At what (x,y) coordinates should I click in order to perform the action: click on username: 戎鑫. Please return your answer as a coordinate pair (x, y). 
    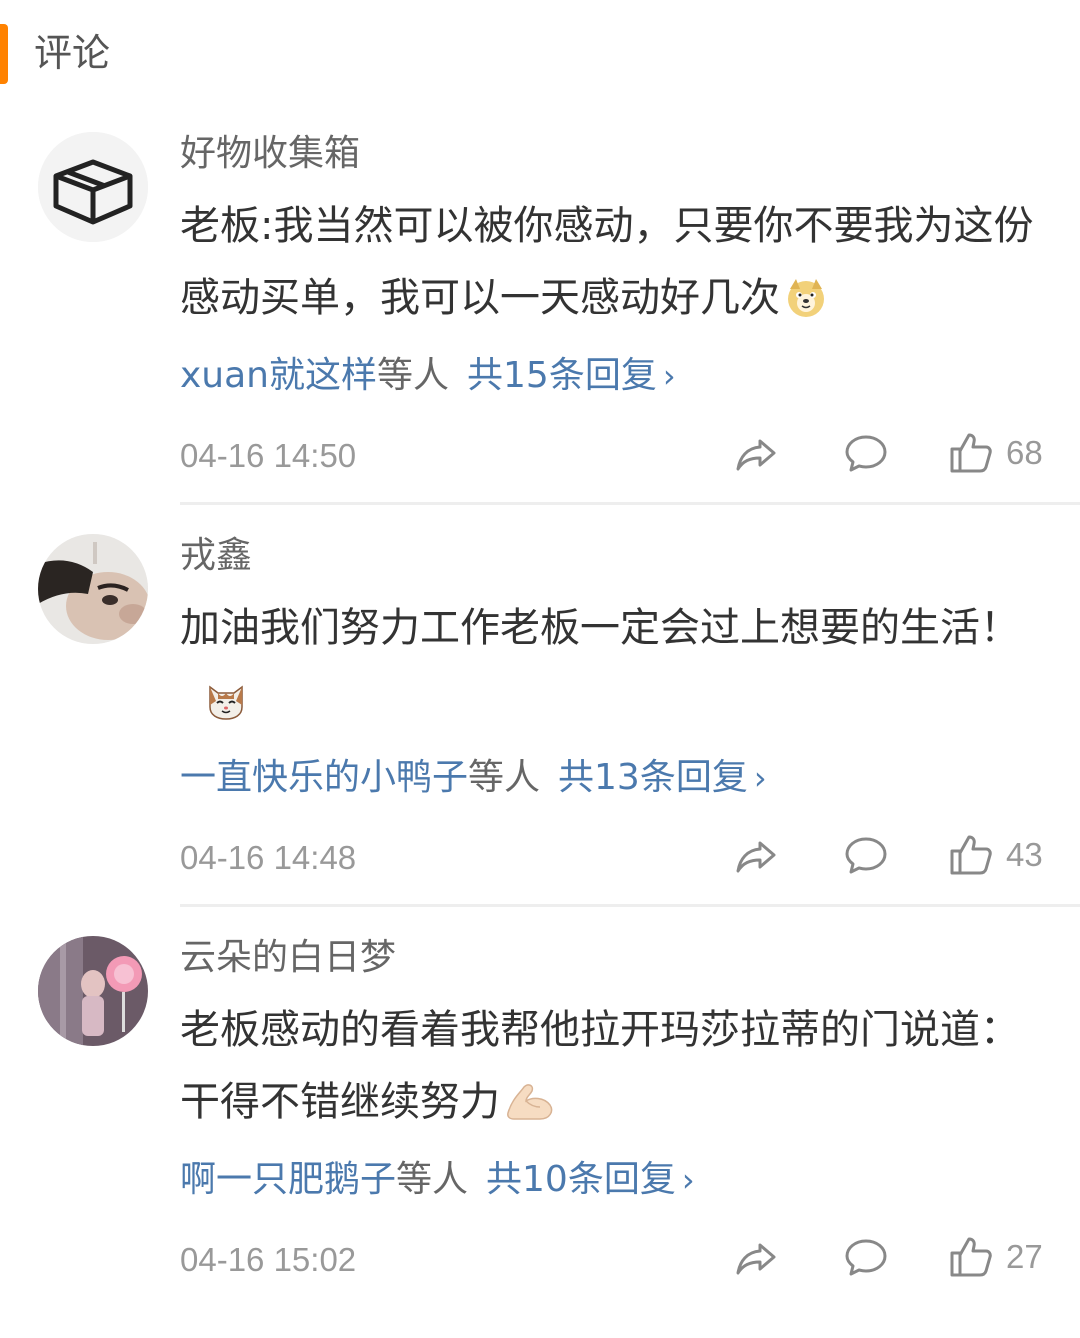
    Looking at the image, I should click on (216, 556).